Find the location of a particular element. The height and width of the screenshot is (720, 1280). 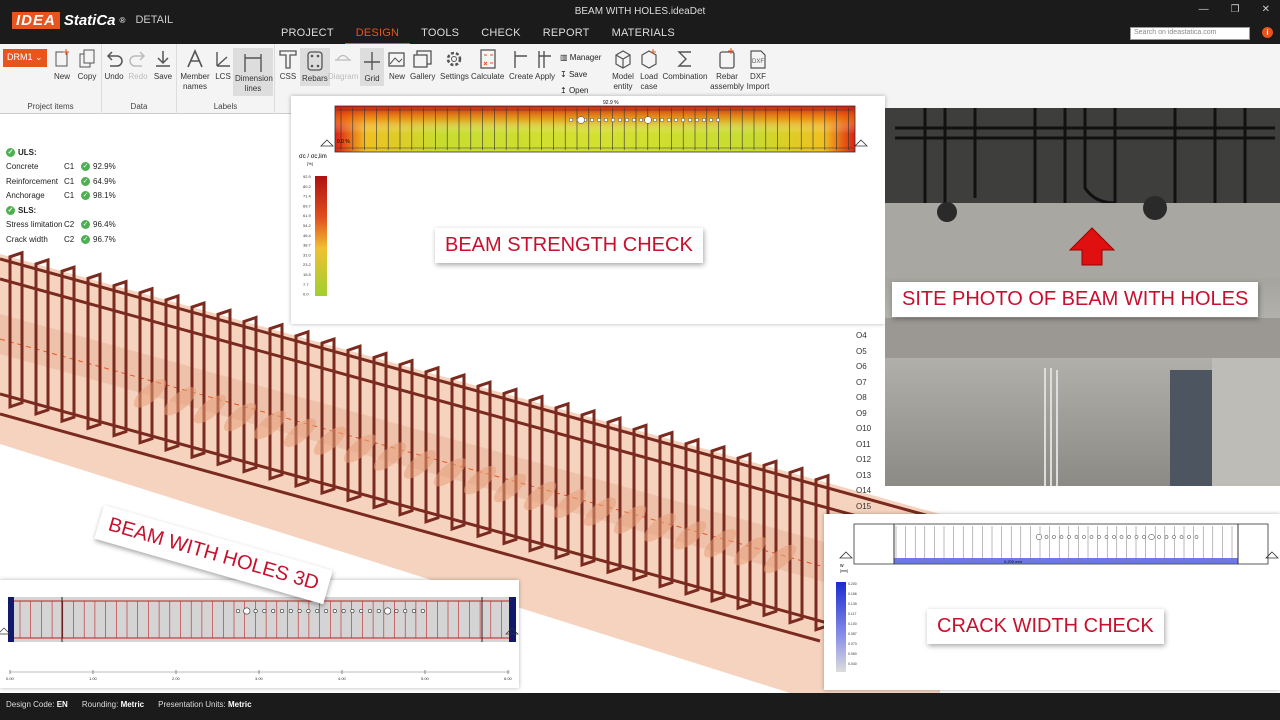

menu-tools: TOOLS is located at coordinates (440, 35).